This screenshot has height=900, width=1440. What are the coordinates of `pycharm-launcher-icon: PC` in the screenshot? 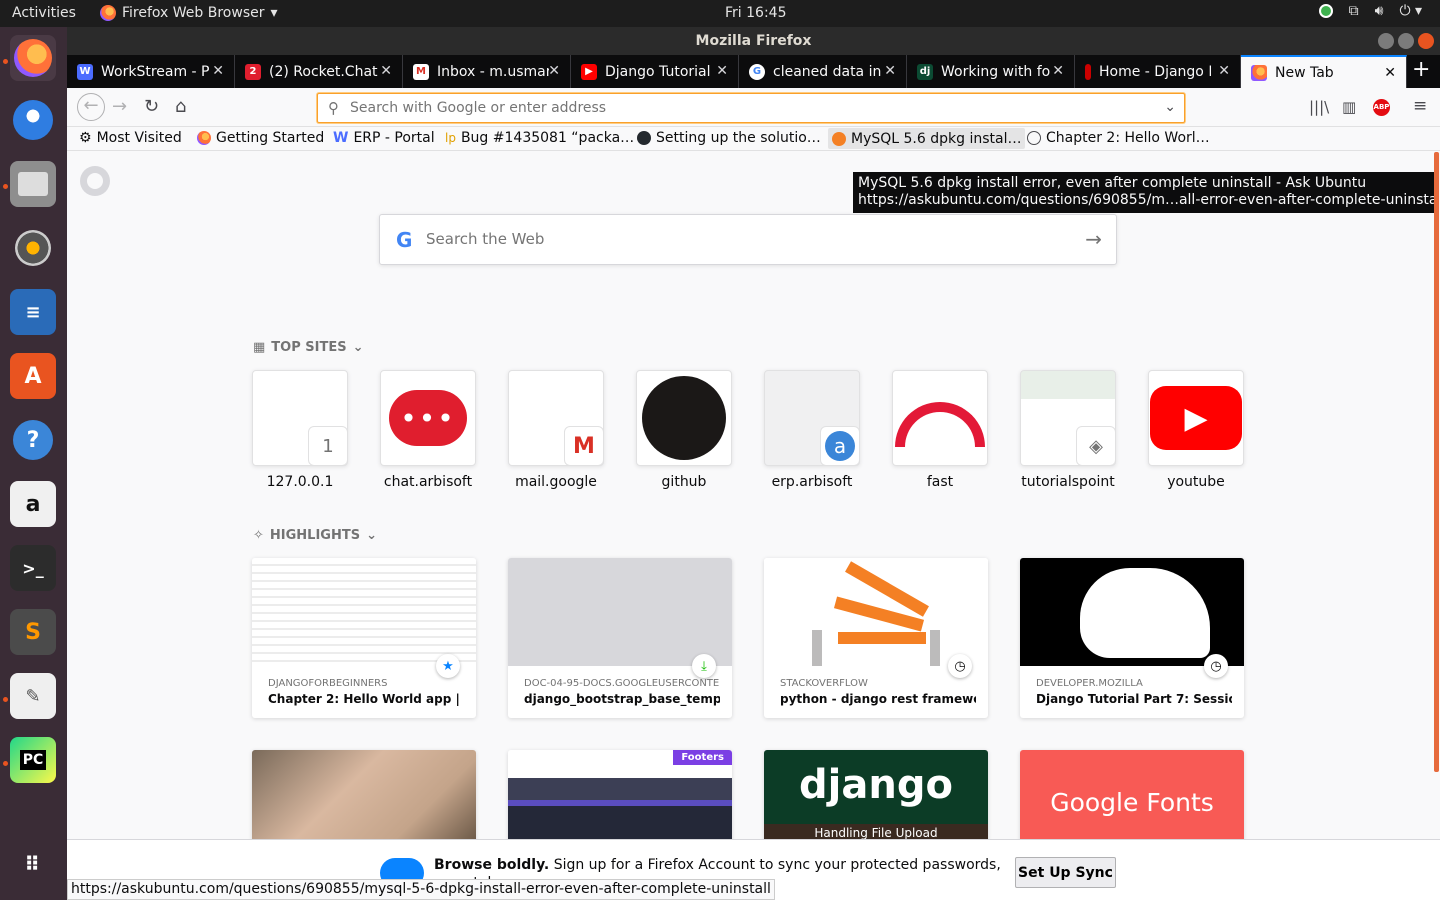 It's located at (33, 760).